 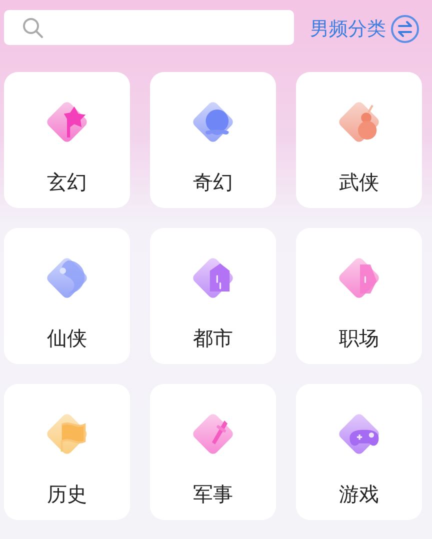 What do you see at coordinates (67, 296) in the screenshot?
I see `category-card: 仙侠` at bounding box center [67, 296].